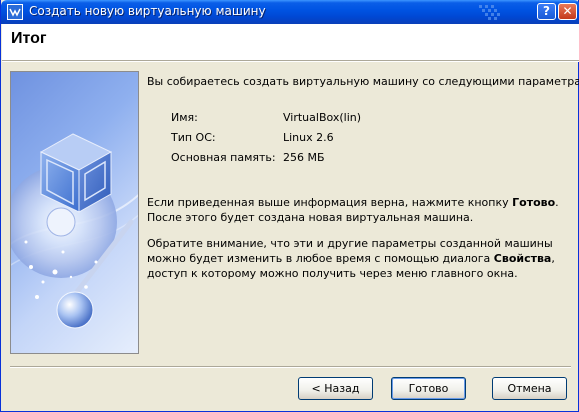 The height and width of the screenshot is (412, 579). I want to click on page-title: Итог, so click(29, 38).